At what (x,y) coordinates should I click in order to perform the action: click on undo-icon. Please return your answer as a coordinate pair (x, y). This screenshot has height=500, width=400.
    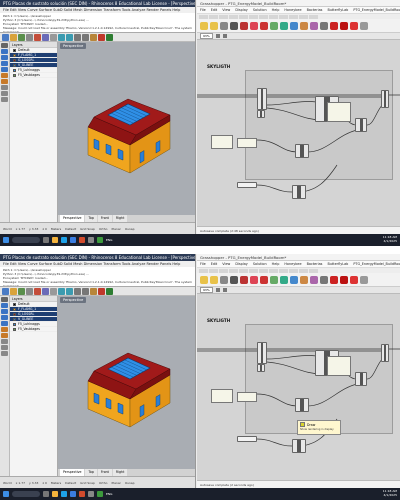
    Looking at the image, I should click on (61, 291).